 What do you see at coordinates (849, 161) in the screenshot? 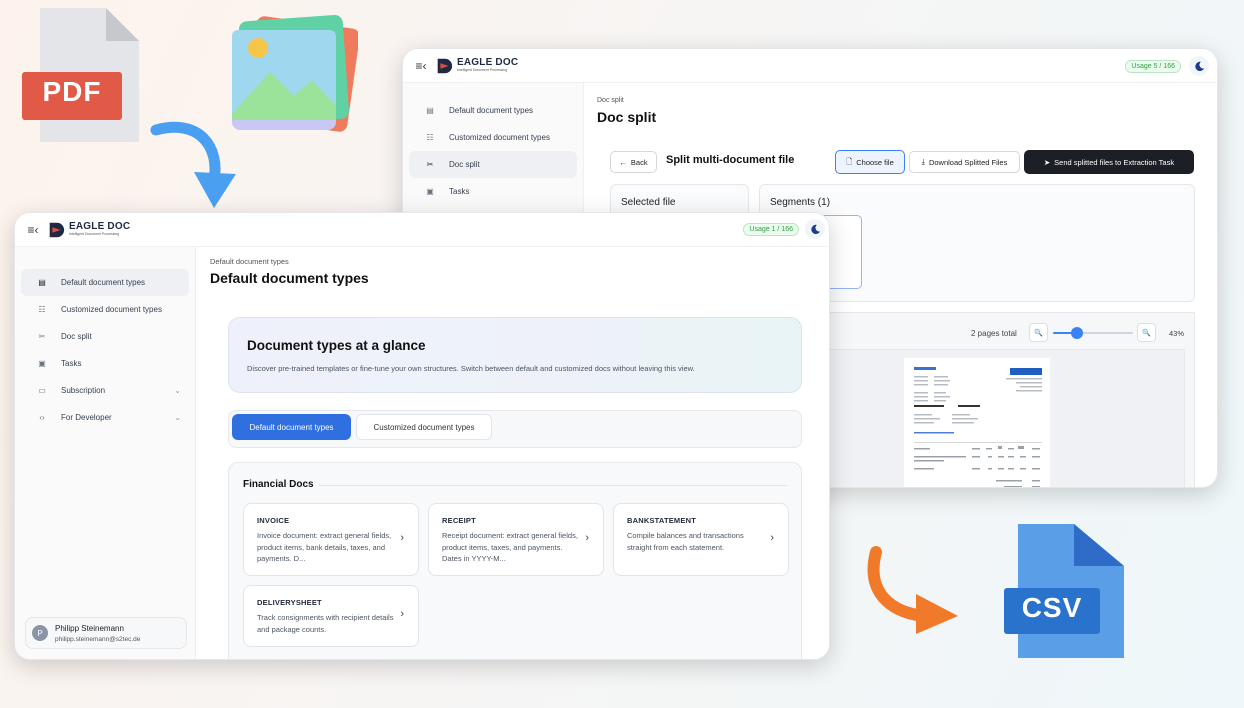
I see `file-icon: 🗋` at bounding box center [849, 161].